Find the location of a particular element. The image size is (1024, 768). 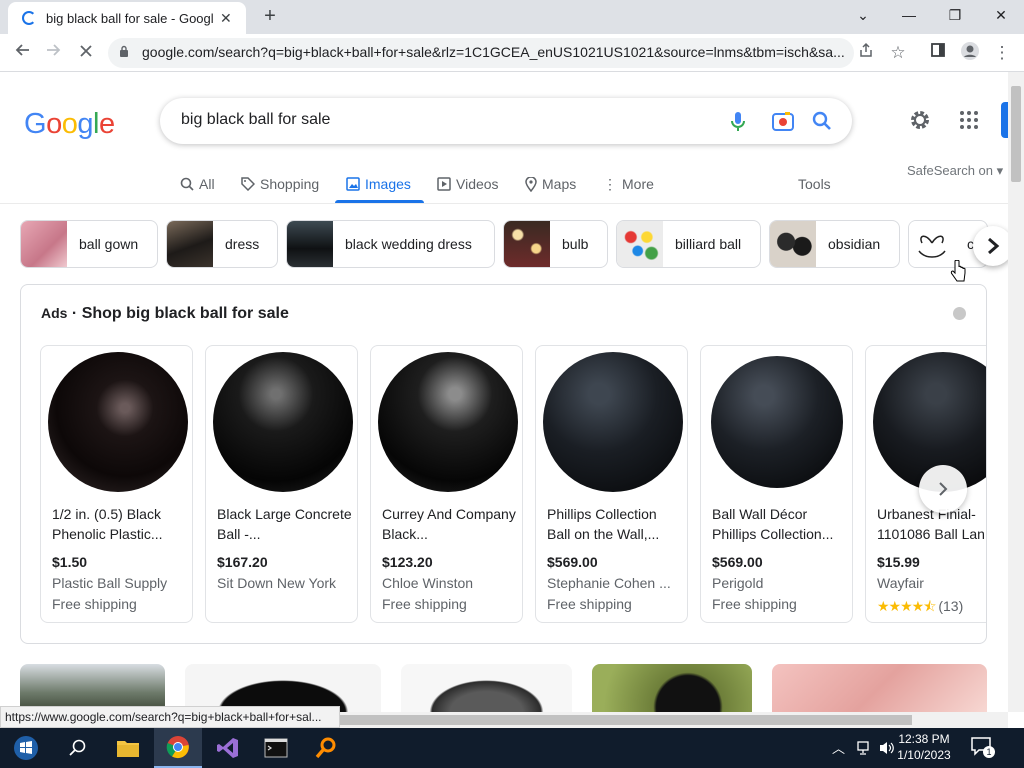

tab-all: All is located at coordinates (197, 184).